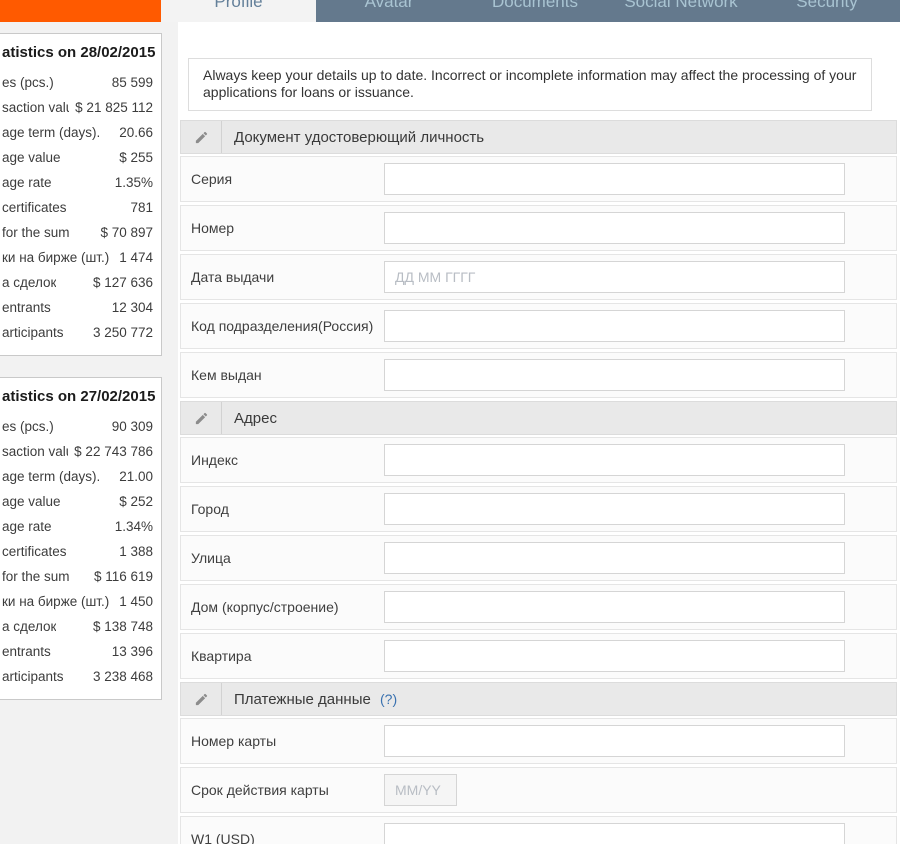 The height and width of the screenshot is (844, 900). Describe the element at coordinates (420, 790) in the screenshot. I see `srok-deystviya-karty-input` at that location.